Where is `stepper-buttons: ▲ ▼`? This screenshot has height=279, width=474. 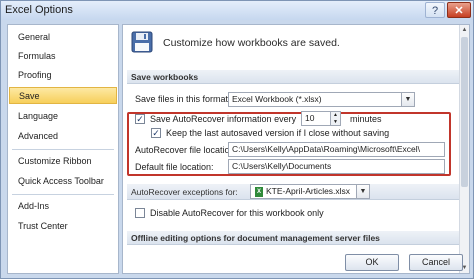 stepper-buttons: ▲ ▼ is located at coordinates (335, 118).